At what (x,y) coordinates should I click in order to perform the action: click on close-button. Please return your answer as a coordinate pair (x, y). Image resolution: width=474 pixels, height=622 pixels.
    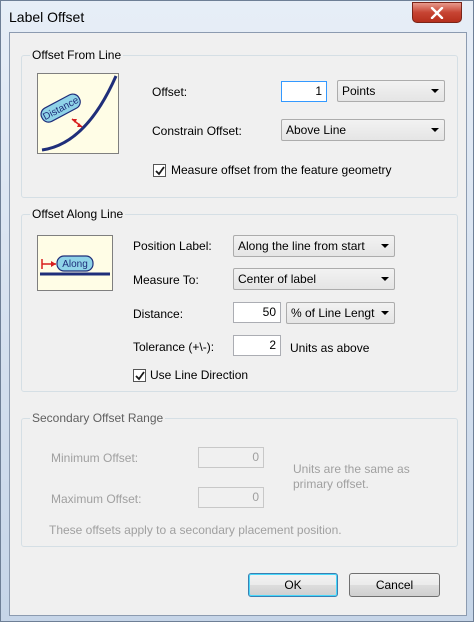
    Looking at the image, I should click on (437, 12).